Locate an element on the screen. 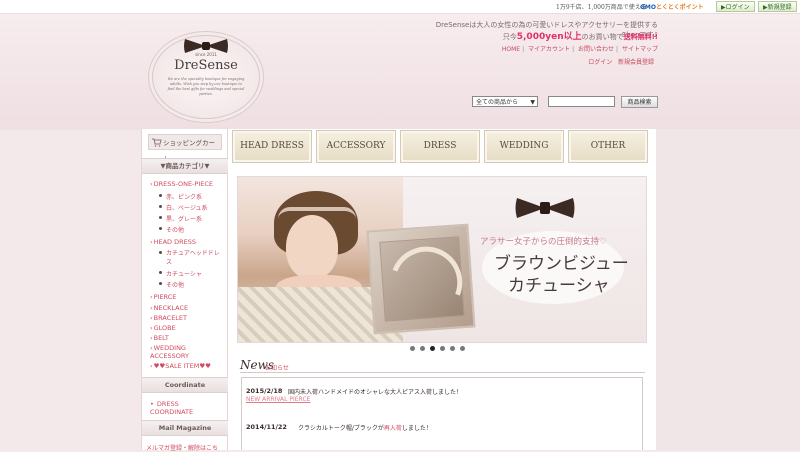  product-box-image is located at coordinates (421, 279).